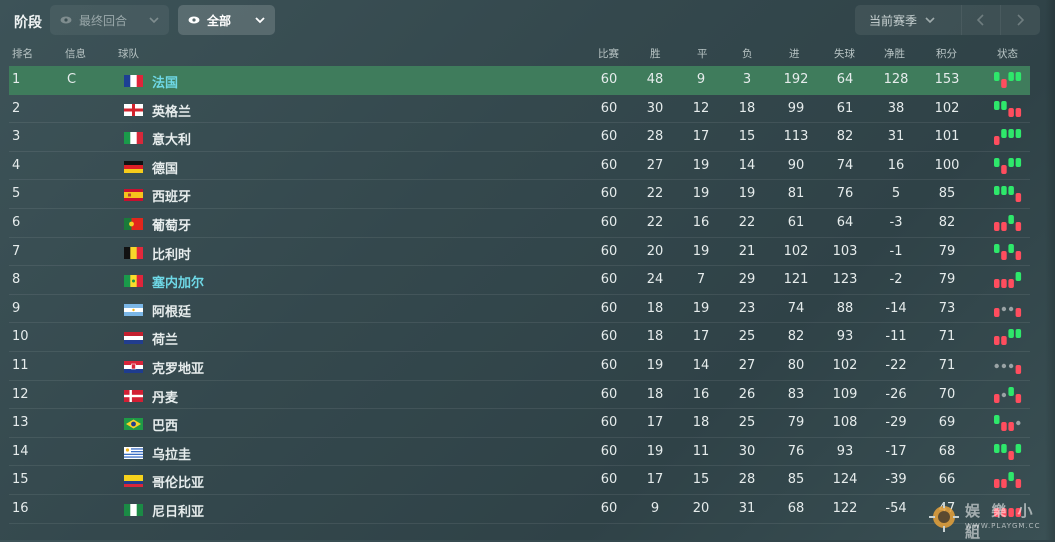 This screenshot has width=1055, height=542. Describe the element at coordinates (894, 53) in the screenshot. I see `col-gd: 净胜` at that location.